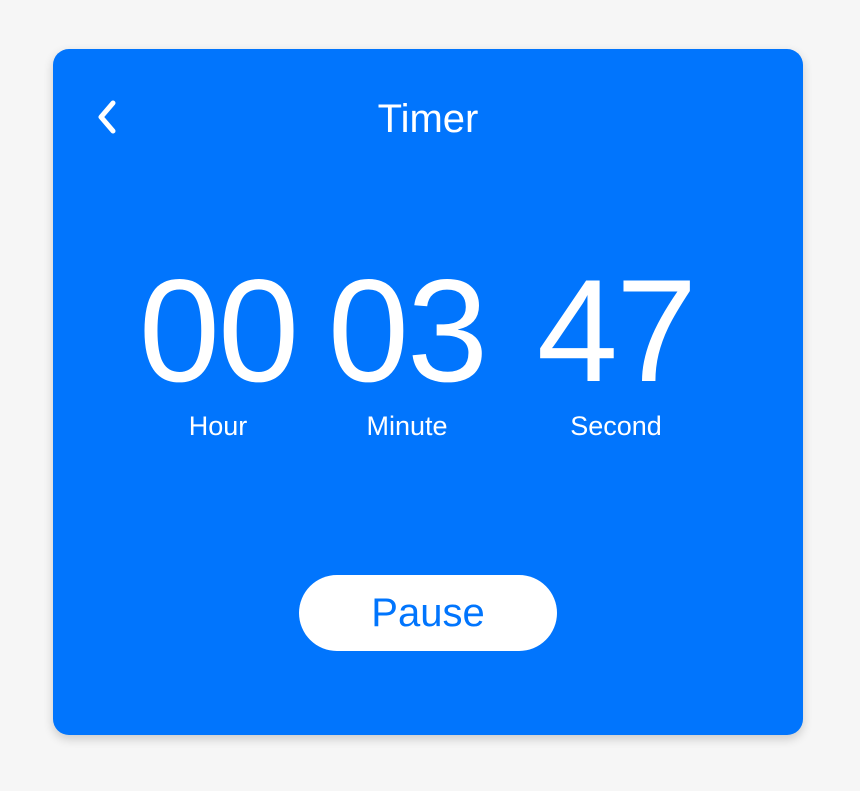 This screenshot has height=791, width=860. I want to click on minute-label: Minute, so click(407, 426).